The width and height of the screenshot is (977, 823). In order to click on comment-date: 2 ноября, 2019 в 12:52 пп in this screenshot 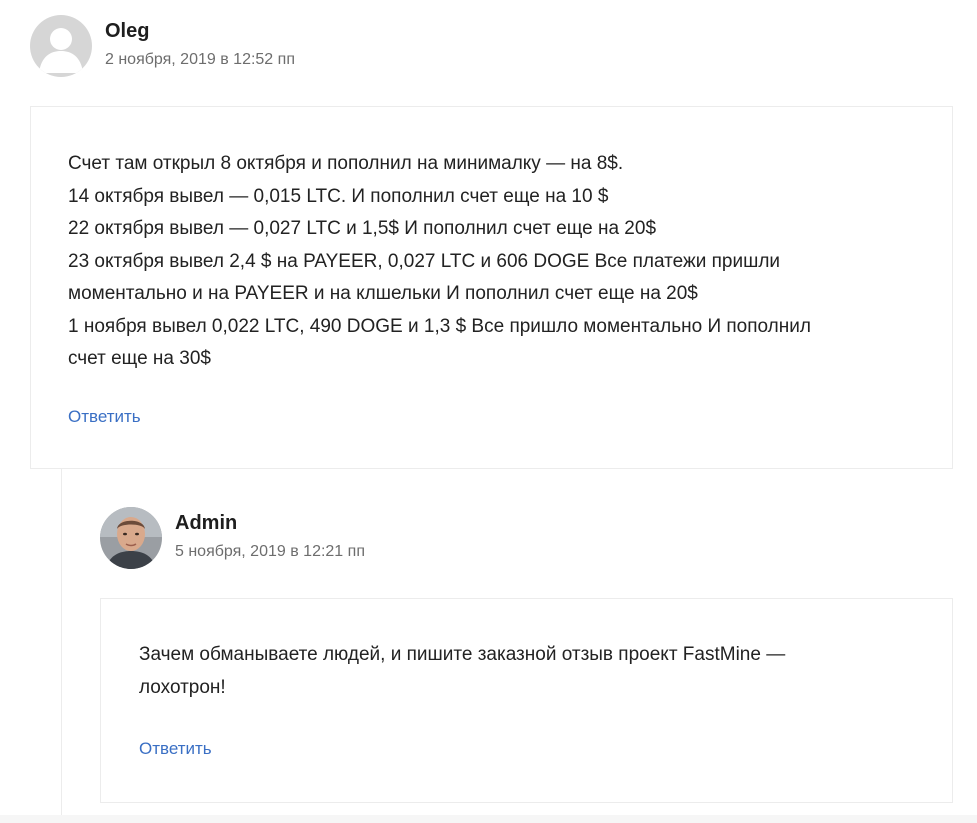, I will do `click(200, 60)`.